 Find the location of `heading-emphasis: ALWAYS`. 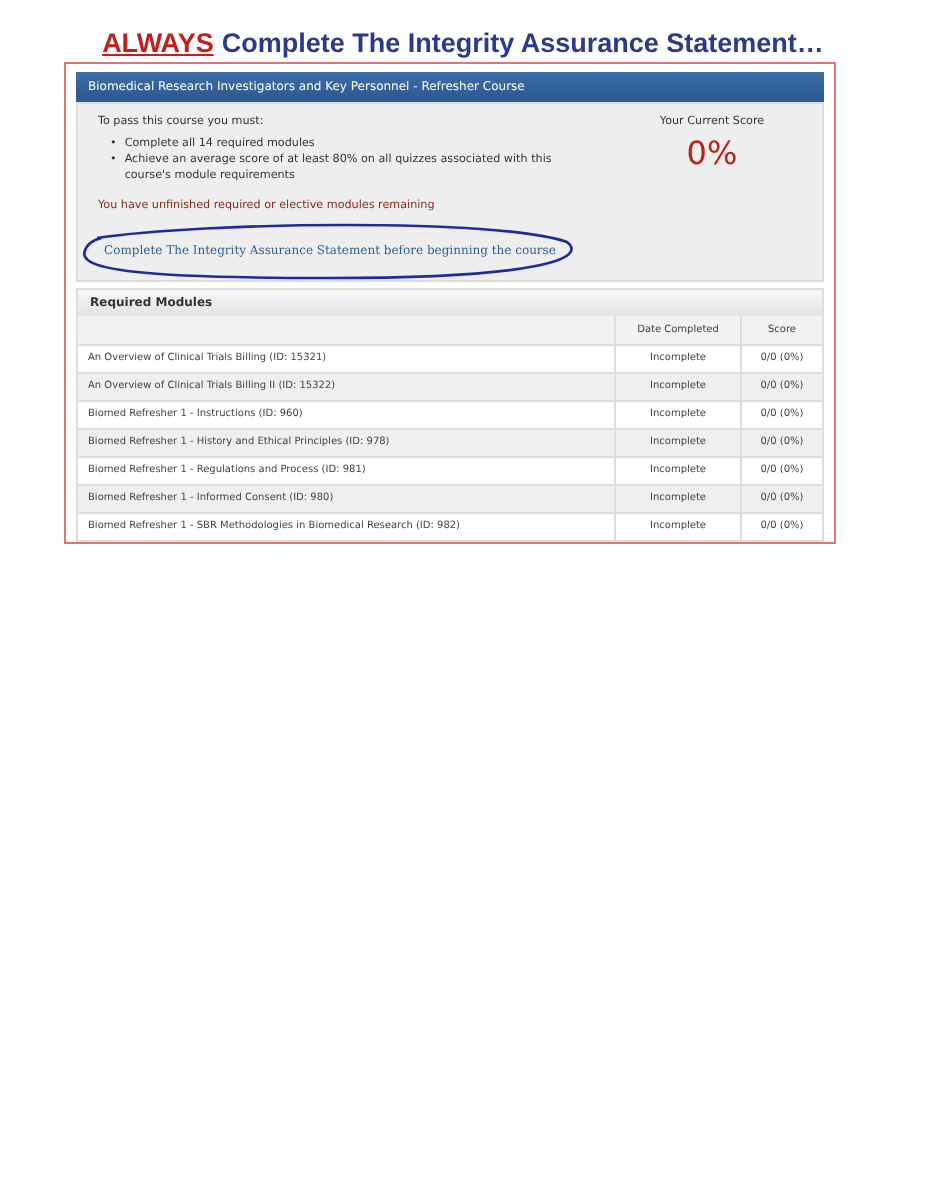

heading-emphasis: ALWAYS is located at coordinates (158, 43).